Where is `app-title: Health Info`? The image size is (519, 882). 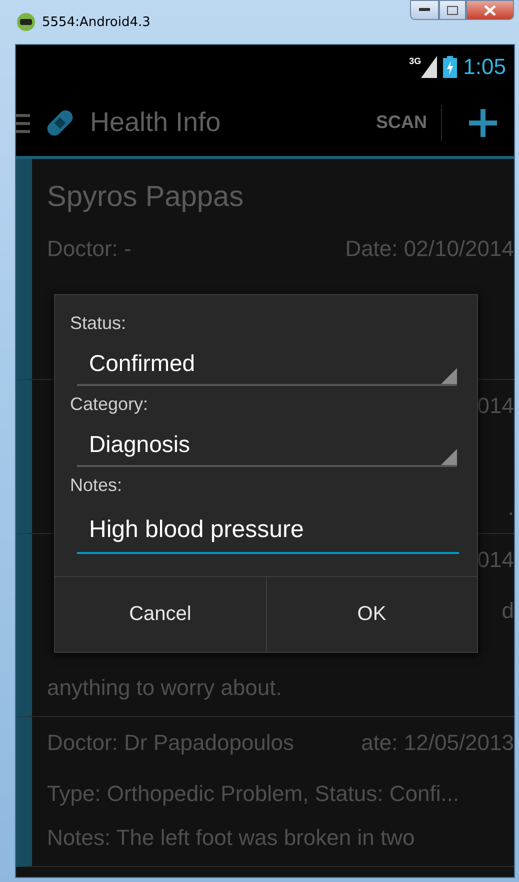
app-title: Health Info is located at coordinates (155, 122).